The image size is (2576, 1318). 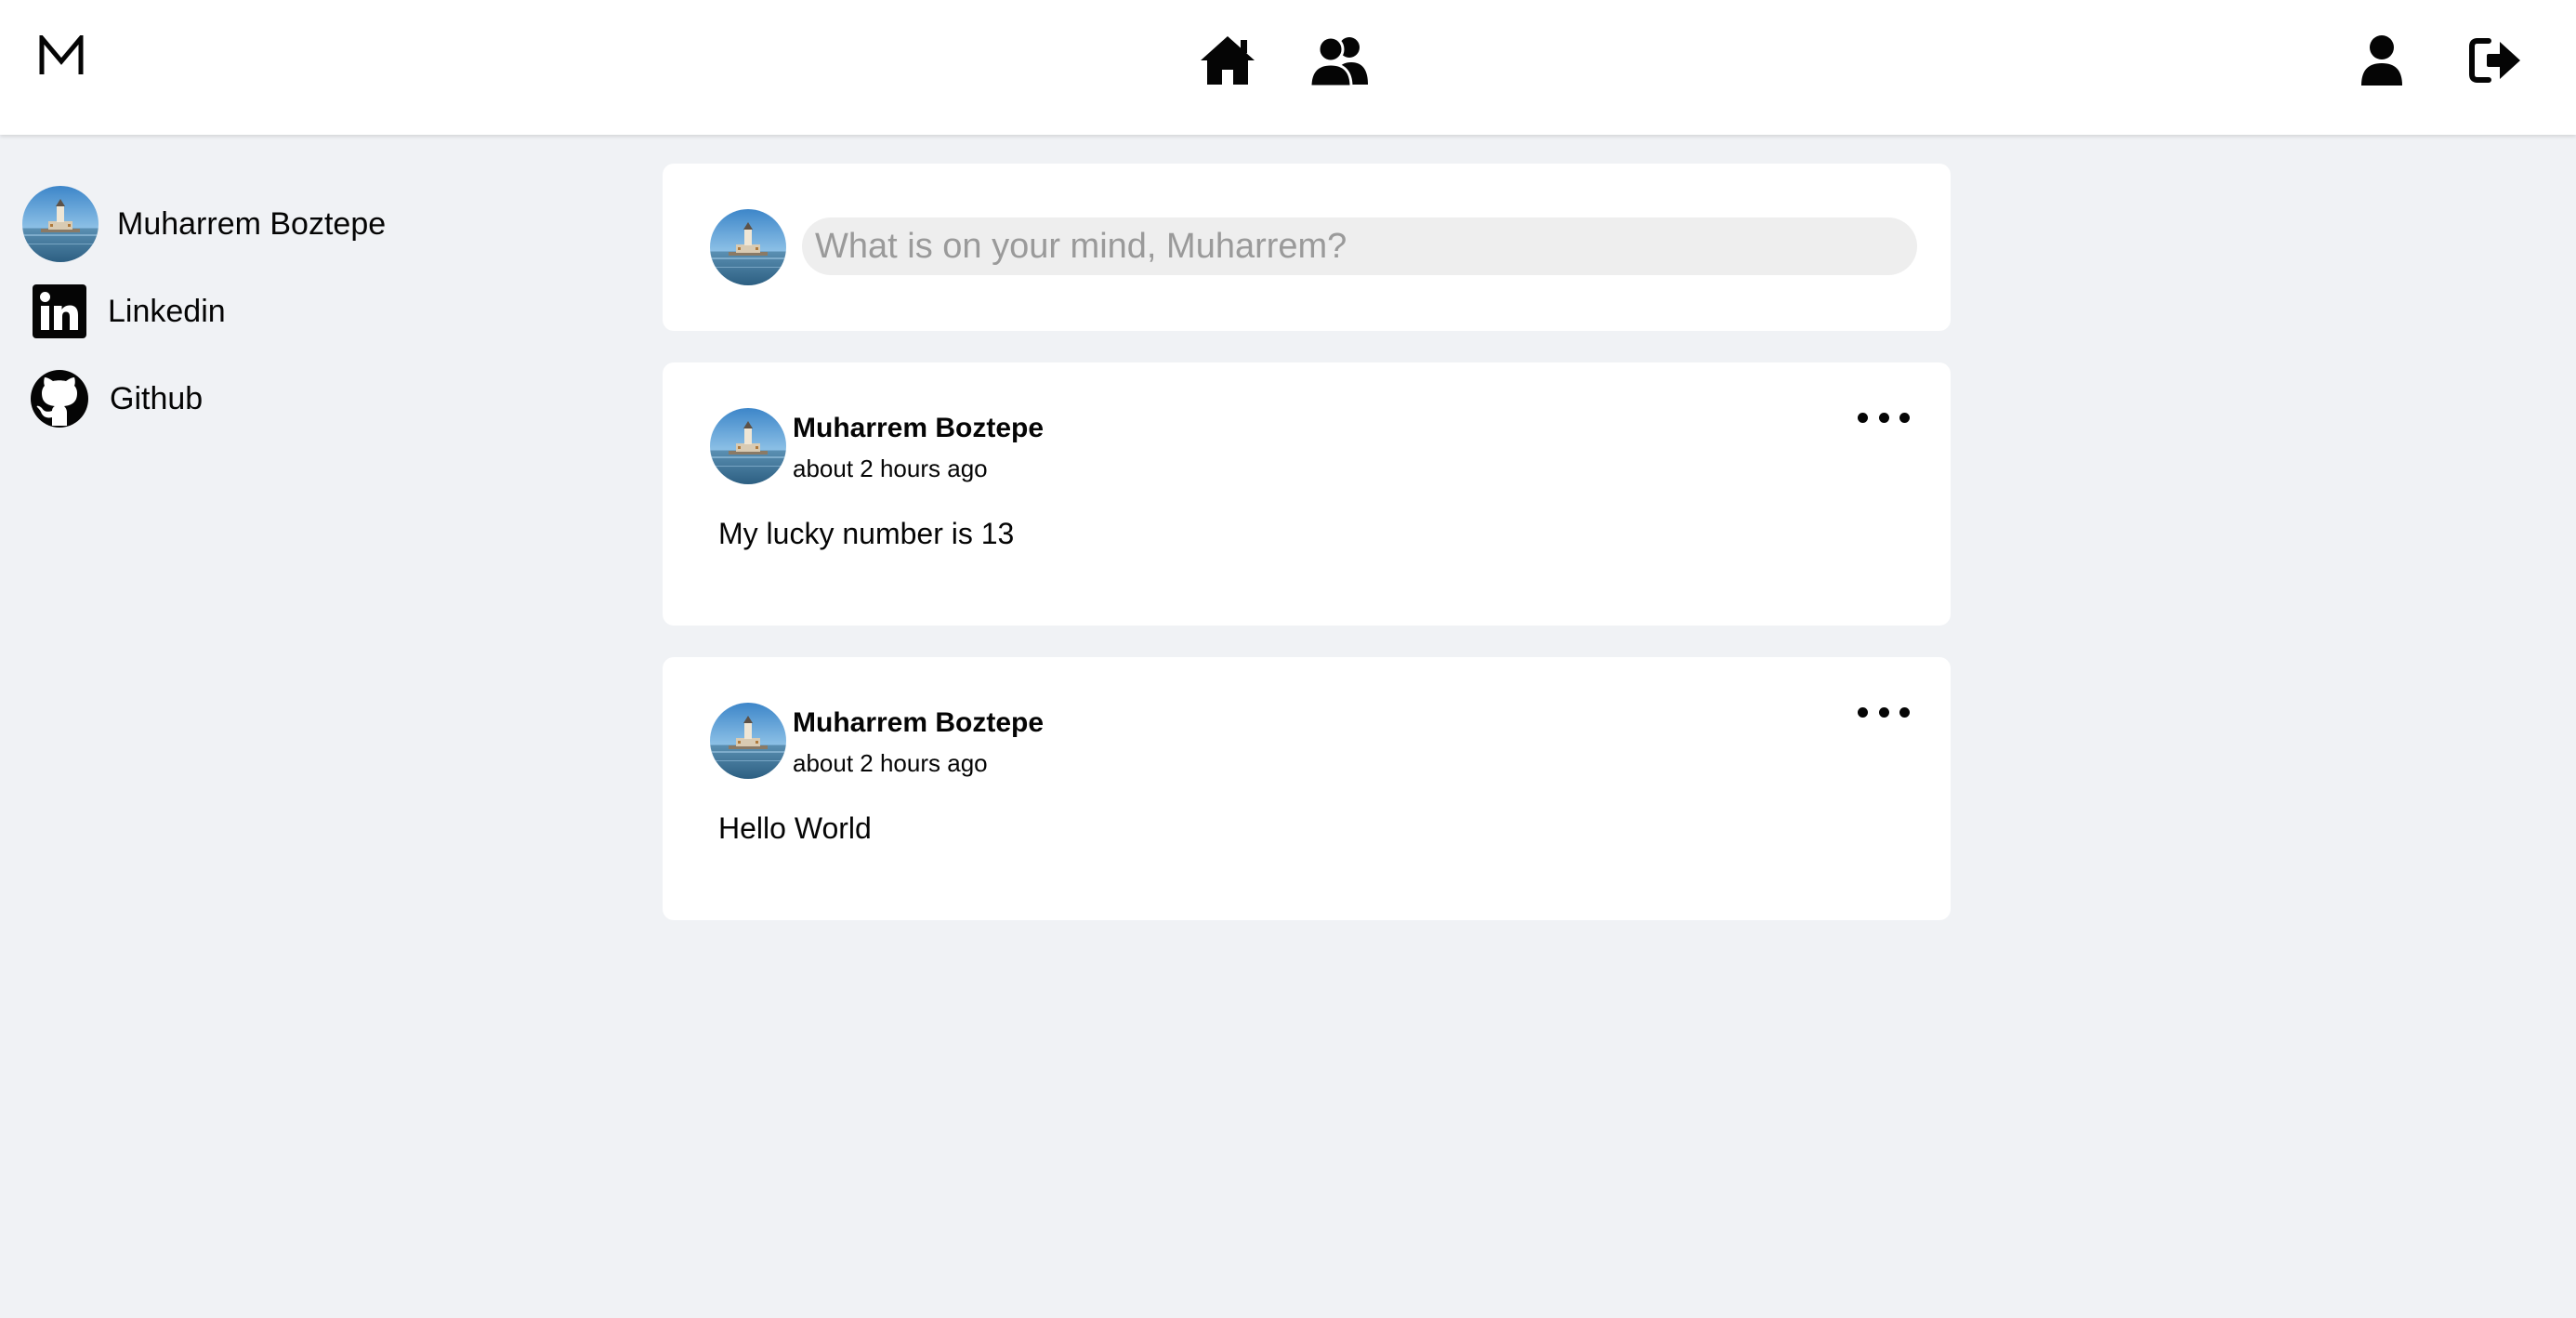 I want to click on m-logo-icon, so click(x=61, y=54).